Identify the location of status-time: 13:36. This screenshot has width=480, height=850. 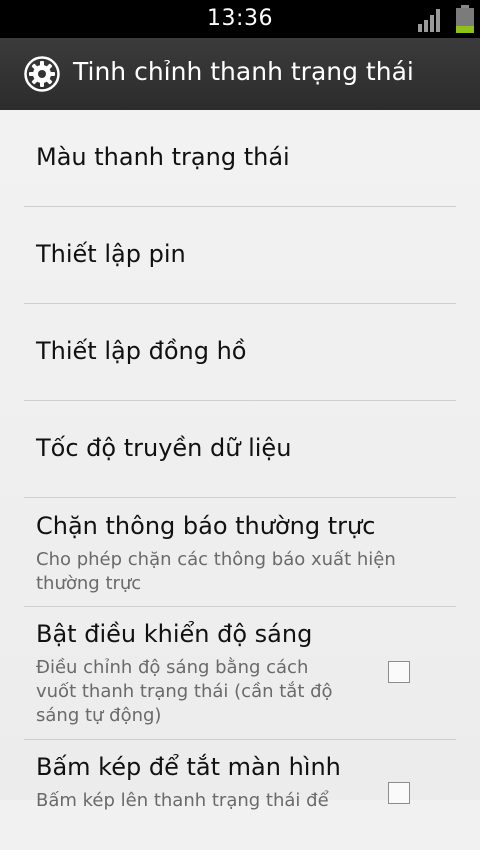
(240, 18).